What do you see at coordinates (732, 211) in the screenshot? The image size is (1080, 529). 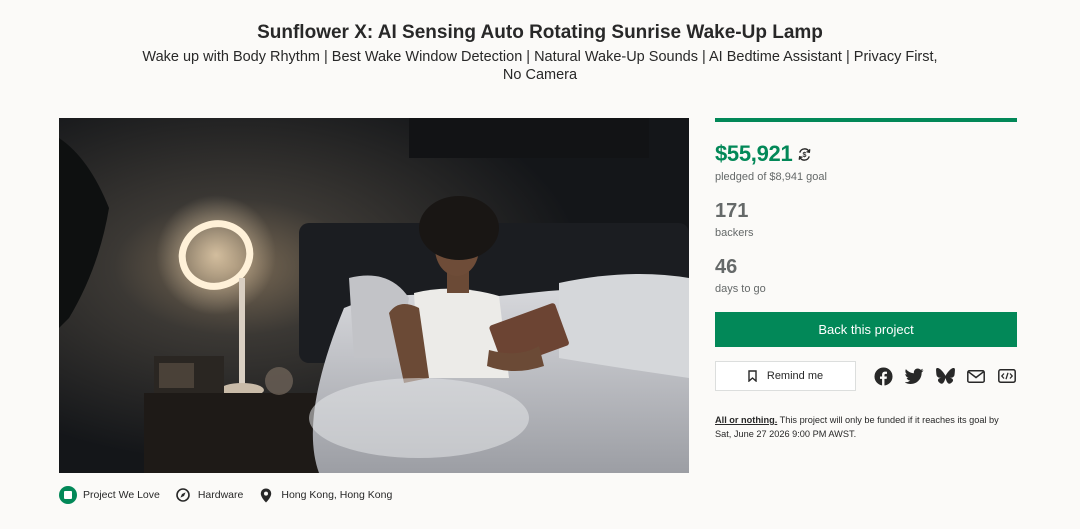 I see `backers-count: 171` at bounding box center [732, 211].